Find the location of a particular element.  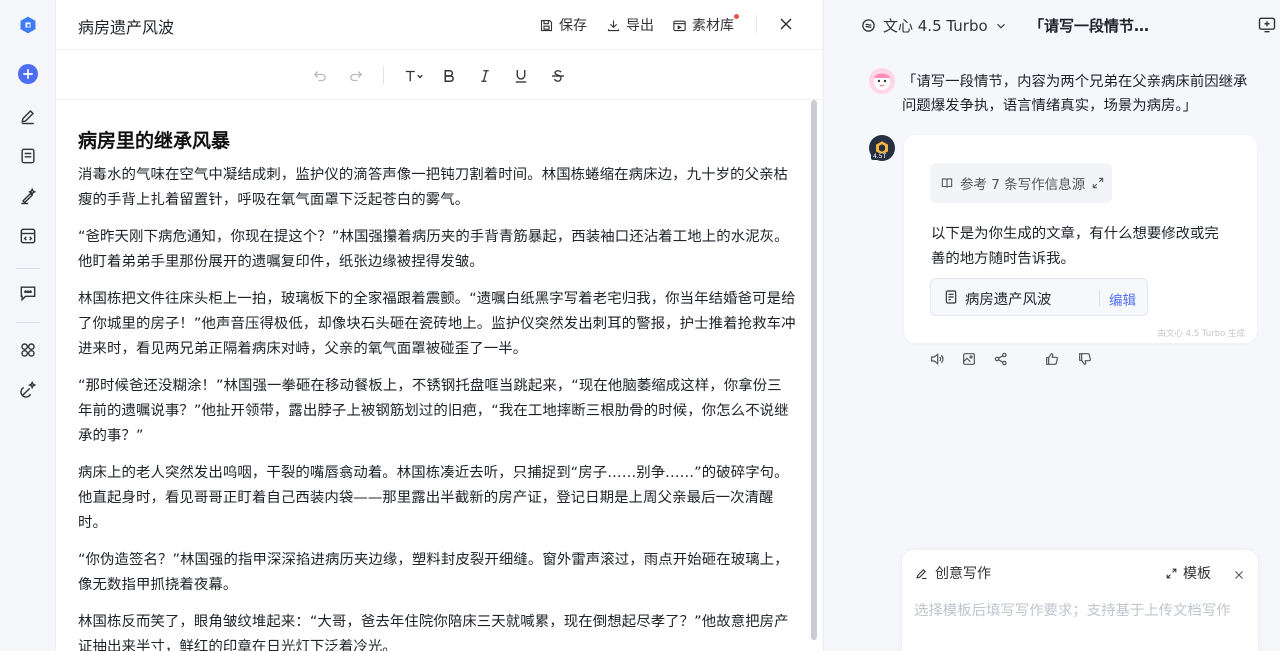

compose-title-label: 创意写作 is located at coordinates (963, 574).